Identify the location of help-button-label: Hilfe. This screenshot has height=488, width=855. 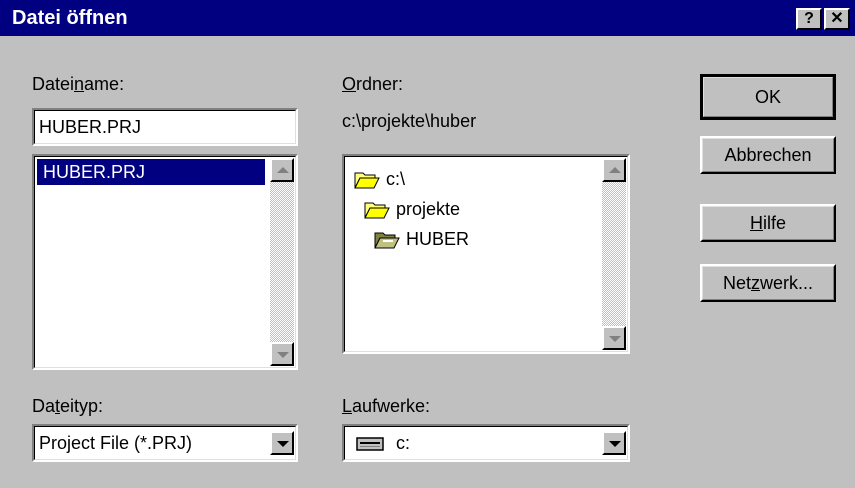
(767, 223).